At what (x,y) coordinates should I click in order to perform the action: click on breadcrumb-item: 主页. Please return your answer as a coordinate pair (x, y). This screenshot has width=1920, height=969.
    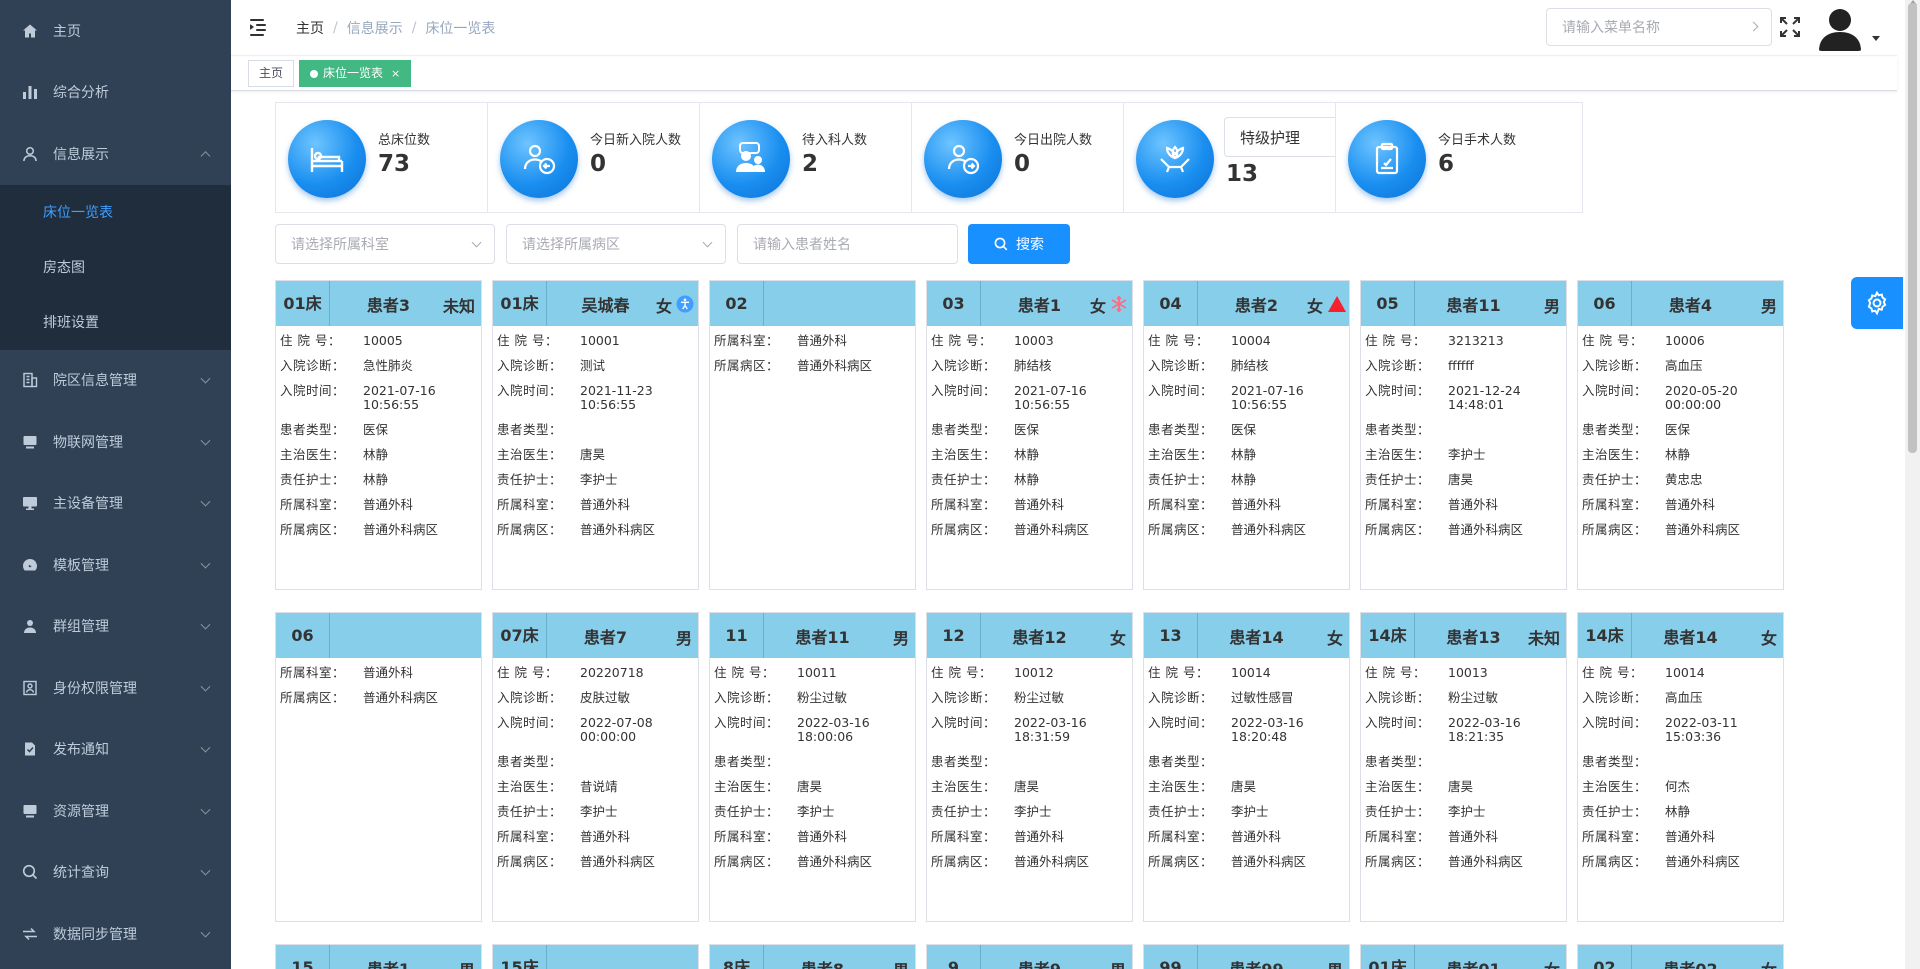
    Looking at the image, I should click on (310, 28).